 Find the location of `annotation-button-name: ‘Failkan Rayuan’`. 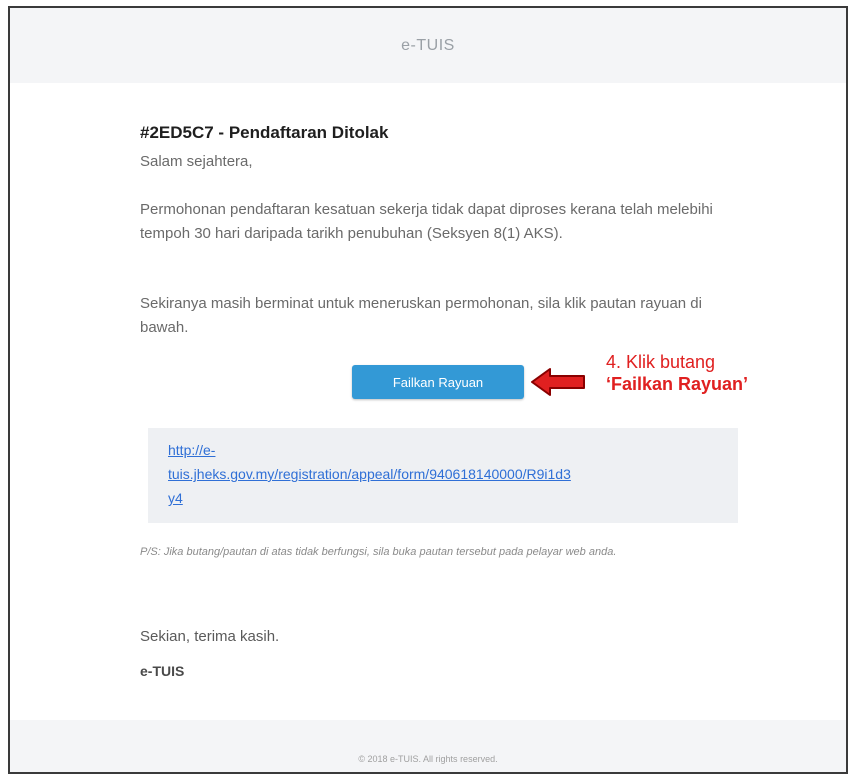

annotation-button-name: ‘Failkan Rayuan’ is located at coordinates (677, 384).